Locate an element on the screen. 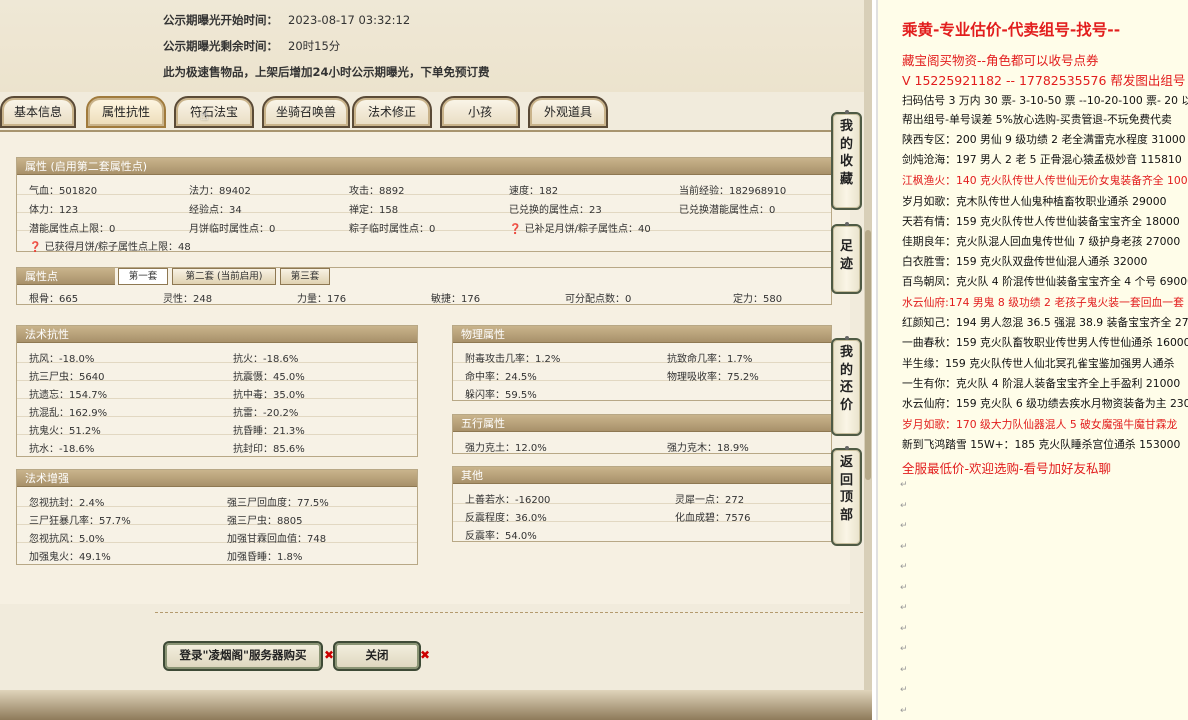 The image size is (1188, 720). subtab-set-2: 第二套 (当前启用) is located at coordinates (224, 276).